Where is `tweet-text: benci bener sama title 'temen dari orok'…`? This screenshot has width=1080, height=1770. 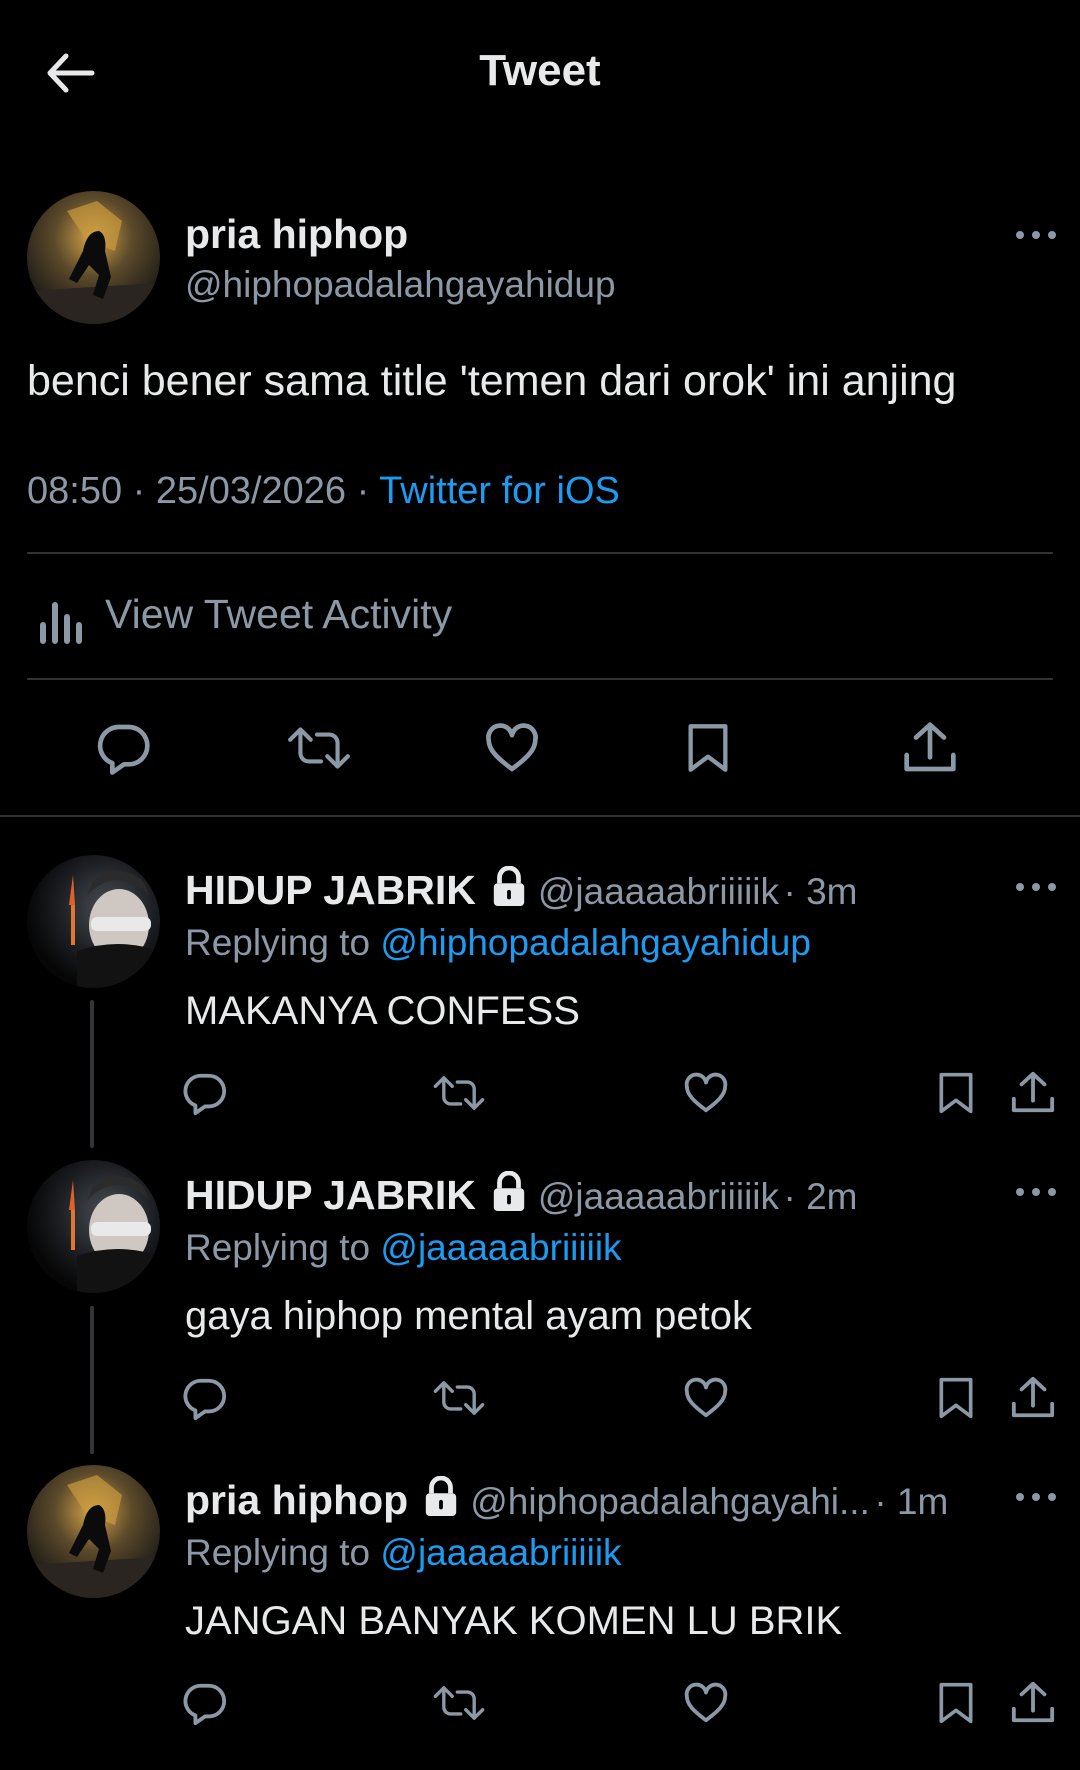 tweet-text: benci bener sama title 'temen dari orok'… is located at coordinates (492, 381).